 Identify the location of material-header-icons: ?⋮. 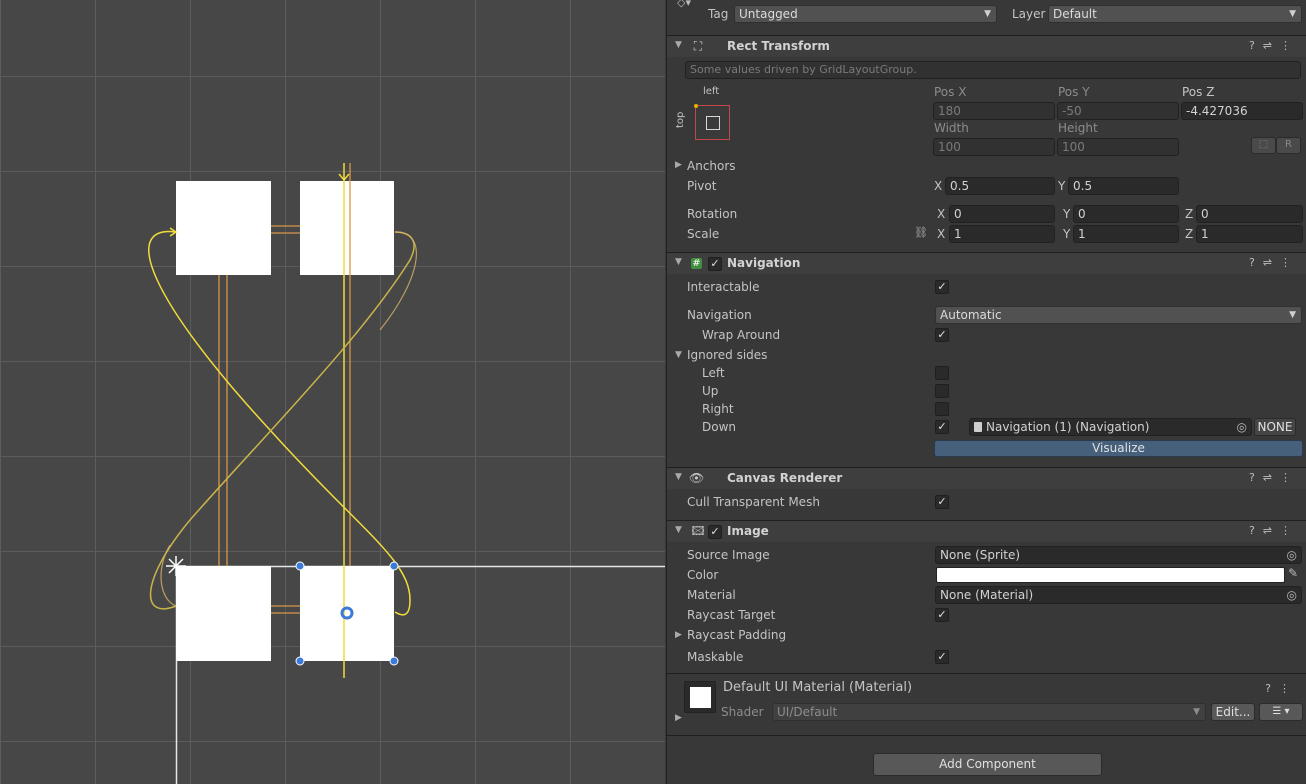
(1281, 688).